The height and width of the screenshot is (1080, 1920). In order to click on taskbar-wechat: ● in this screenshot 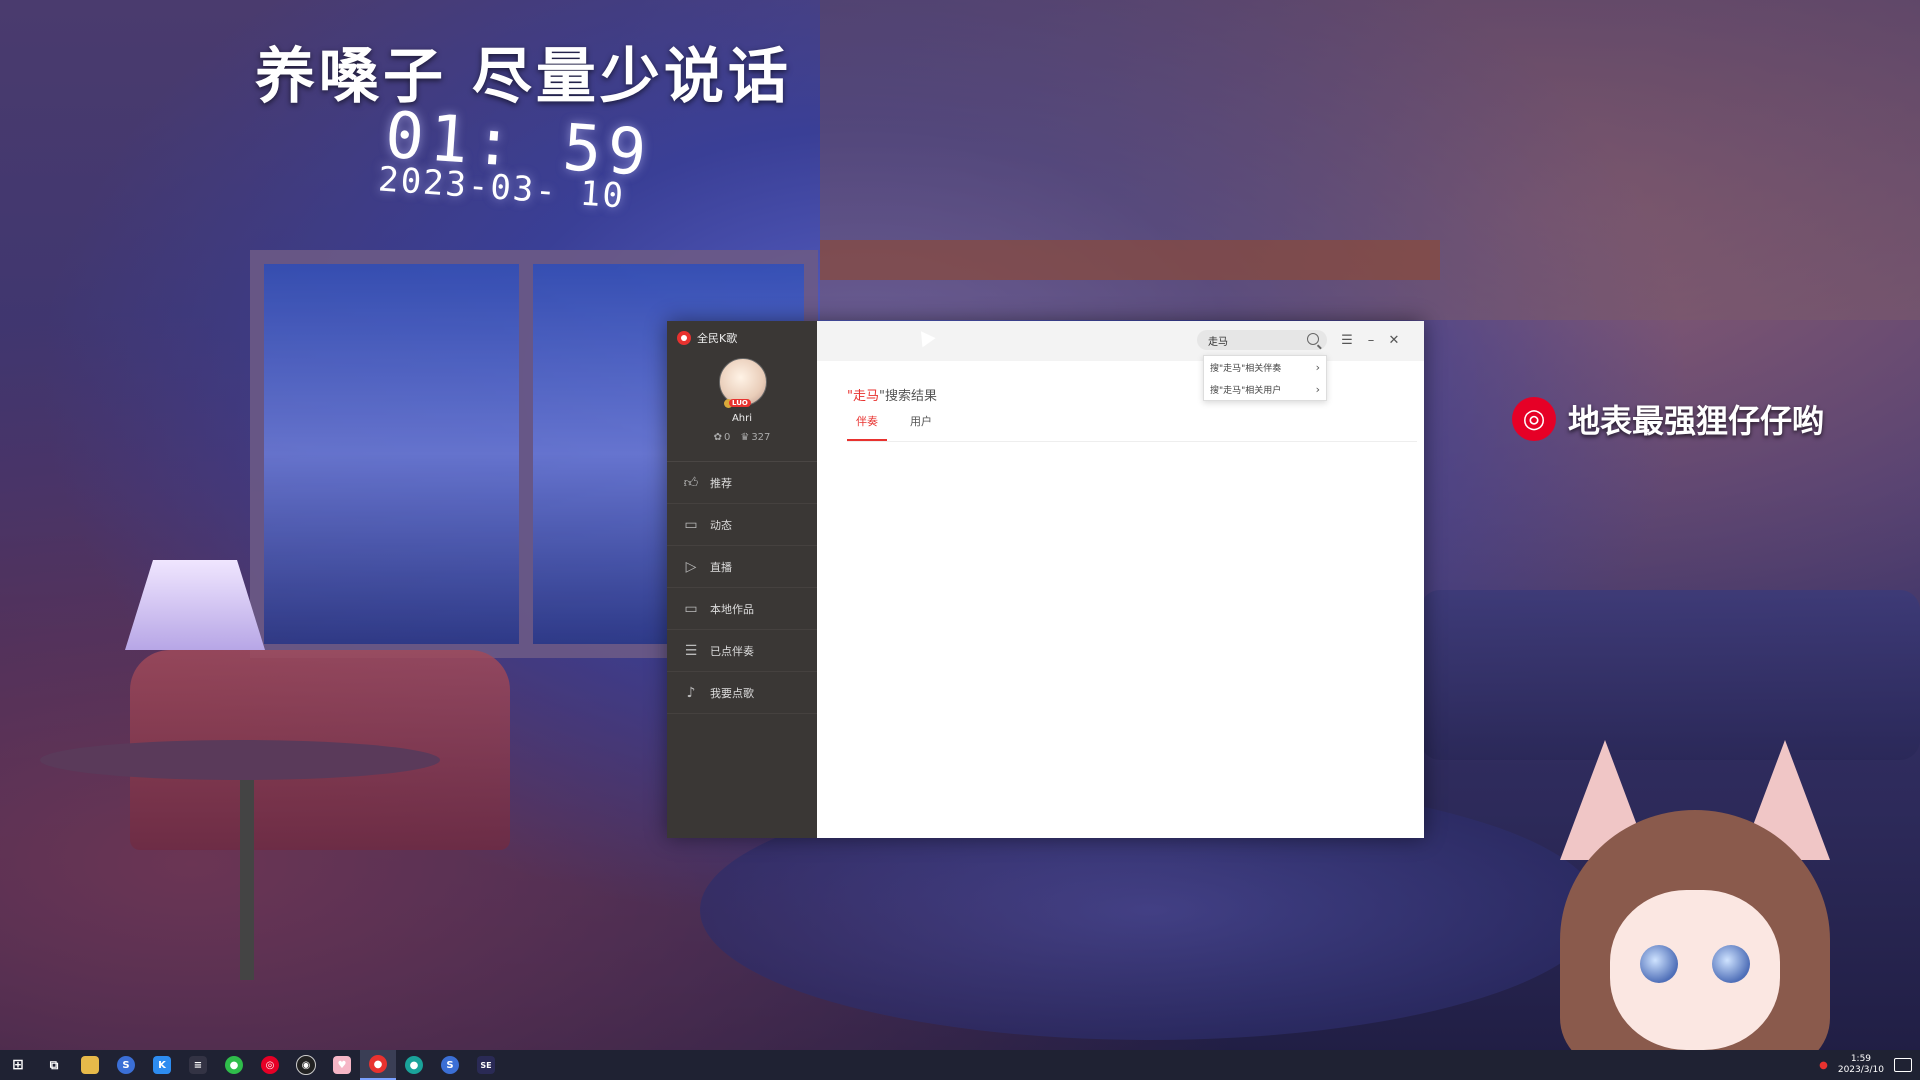, I will do `click(234, 1065)`.